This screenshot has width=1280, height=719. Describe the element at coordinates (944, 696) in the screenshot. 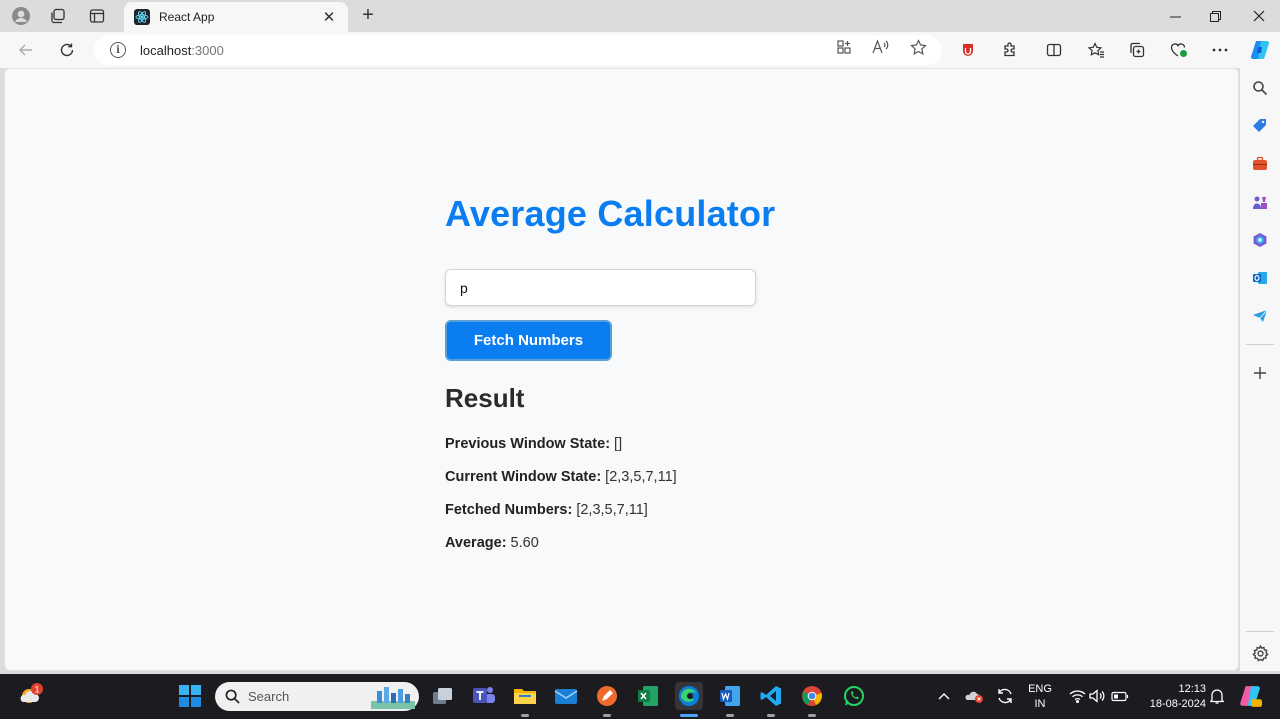

I see `show-hidden-icons-chevron-icon` at that location.